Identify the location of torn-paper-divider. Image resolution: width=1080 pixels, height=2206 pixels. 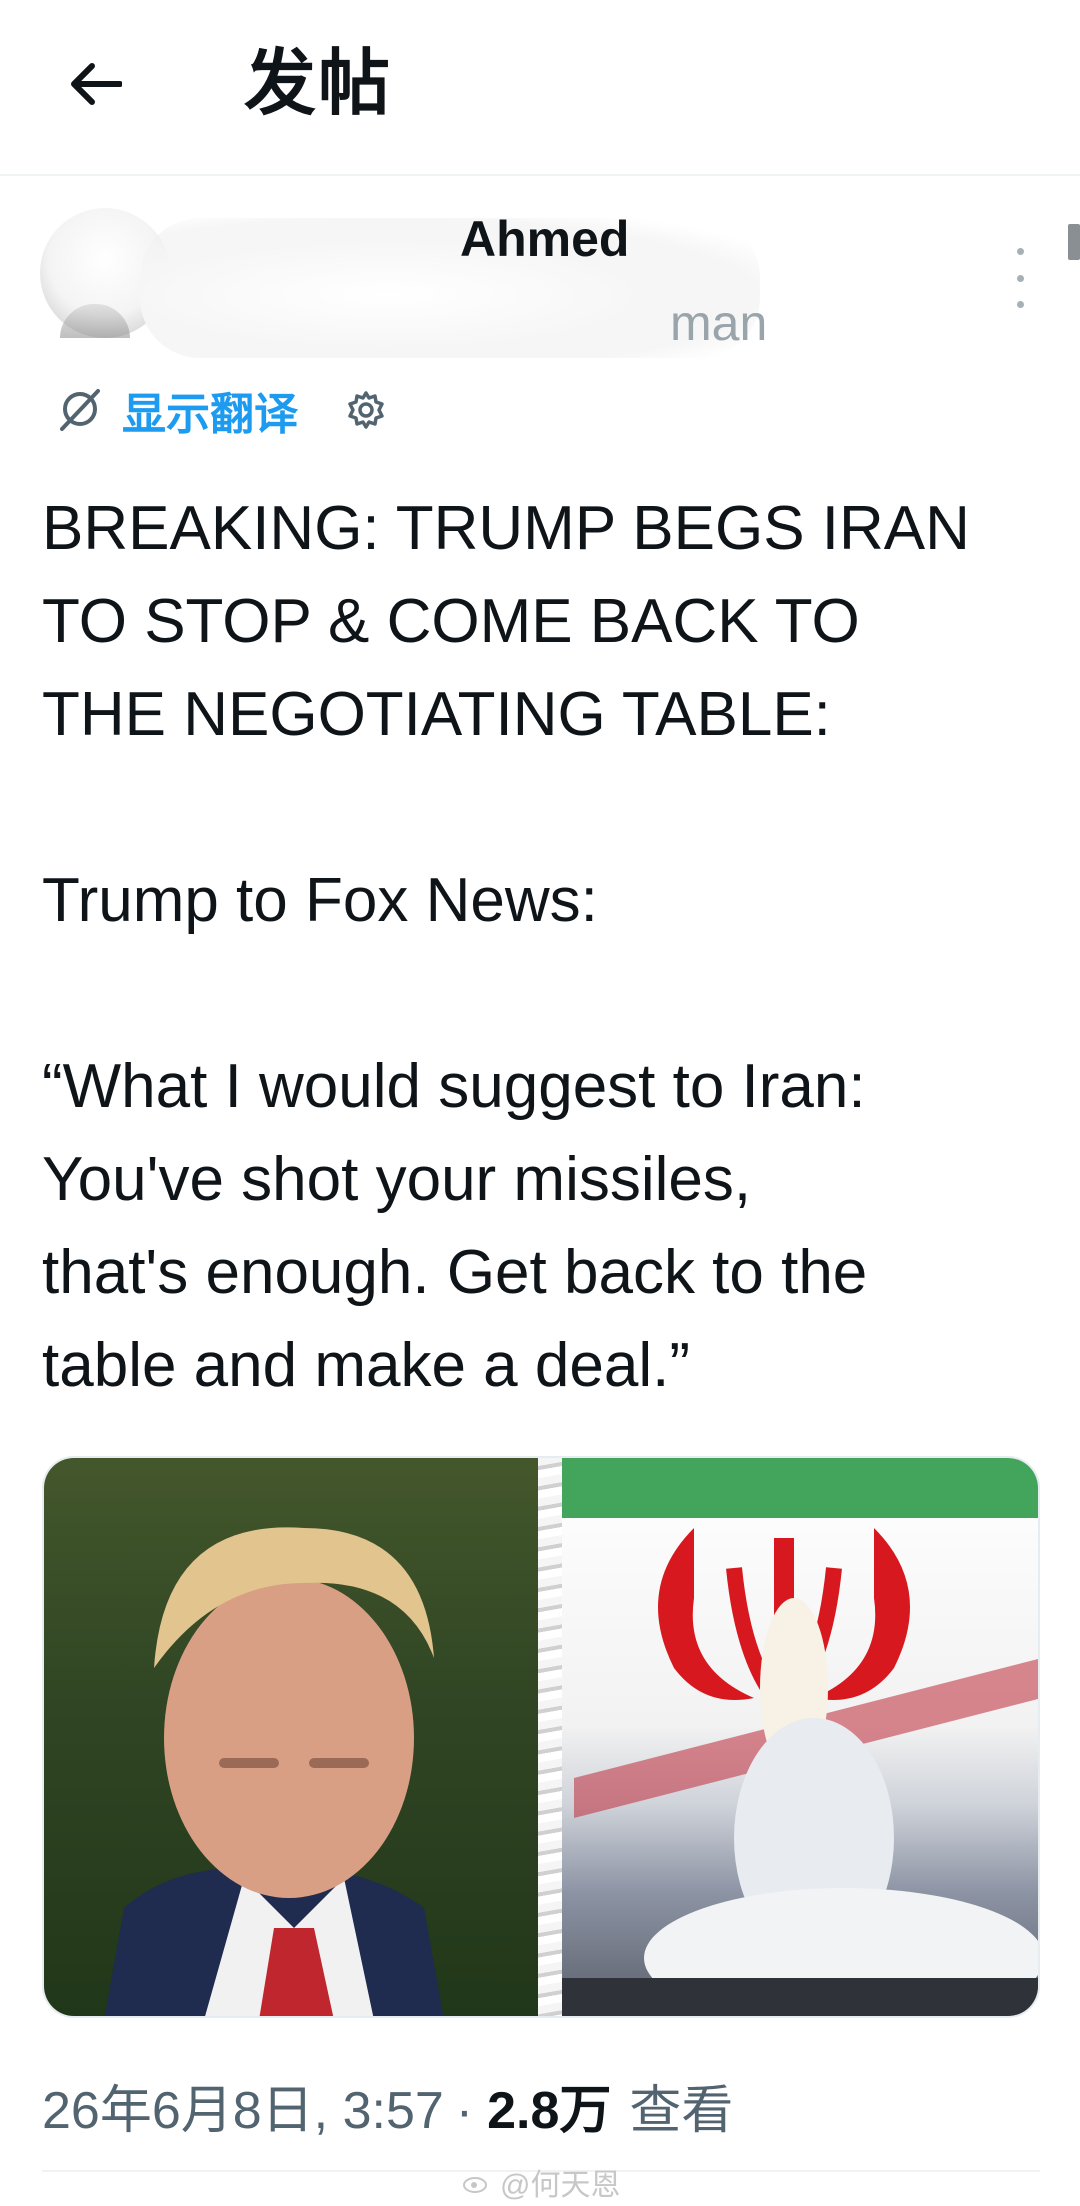
(550, 1737).